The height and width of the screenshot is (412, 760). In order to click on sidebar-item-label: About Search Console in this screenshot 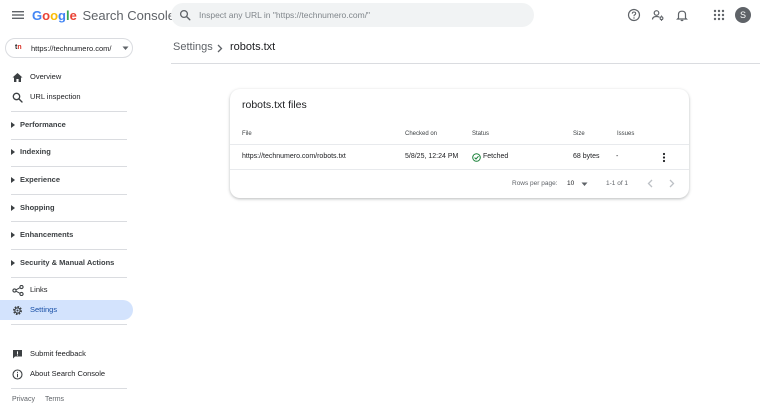, I will do `click(68, 373)`.